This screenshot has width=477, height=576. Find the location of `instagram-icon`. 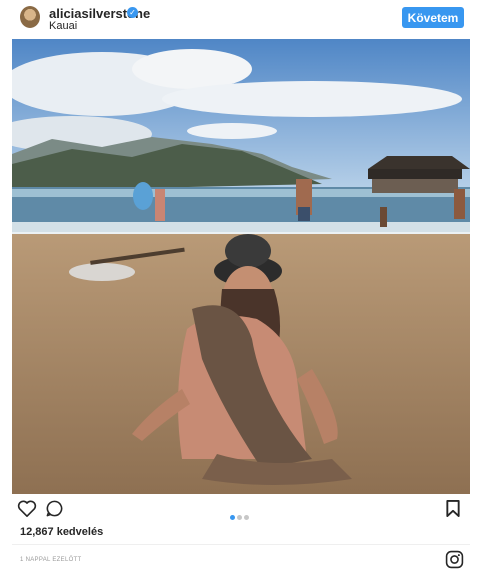

instagram-icon is located at coordinates (454, 562).